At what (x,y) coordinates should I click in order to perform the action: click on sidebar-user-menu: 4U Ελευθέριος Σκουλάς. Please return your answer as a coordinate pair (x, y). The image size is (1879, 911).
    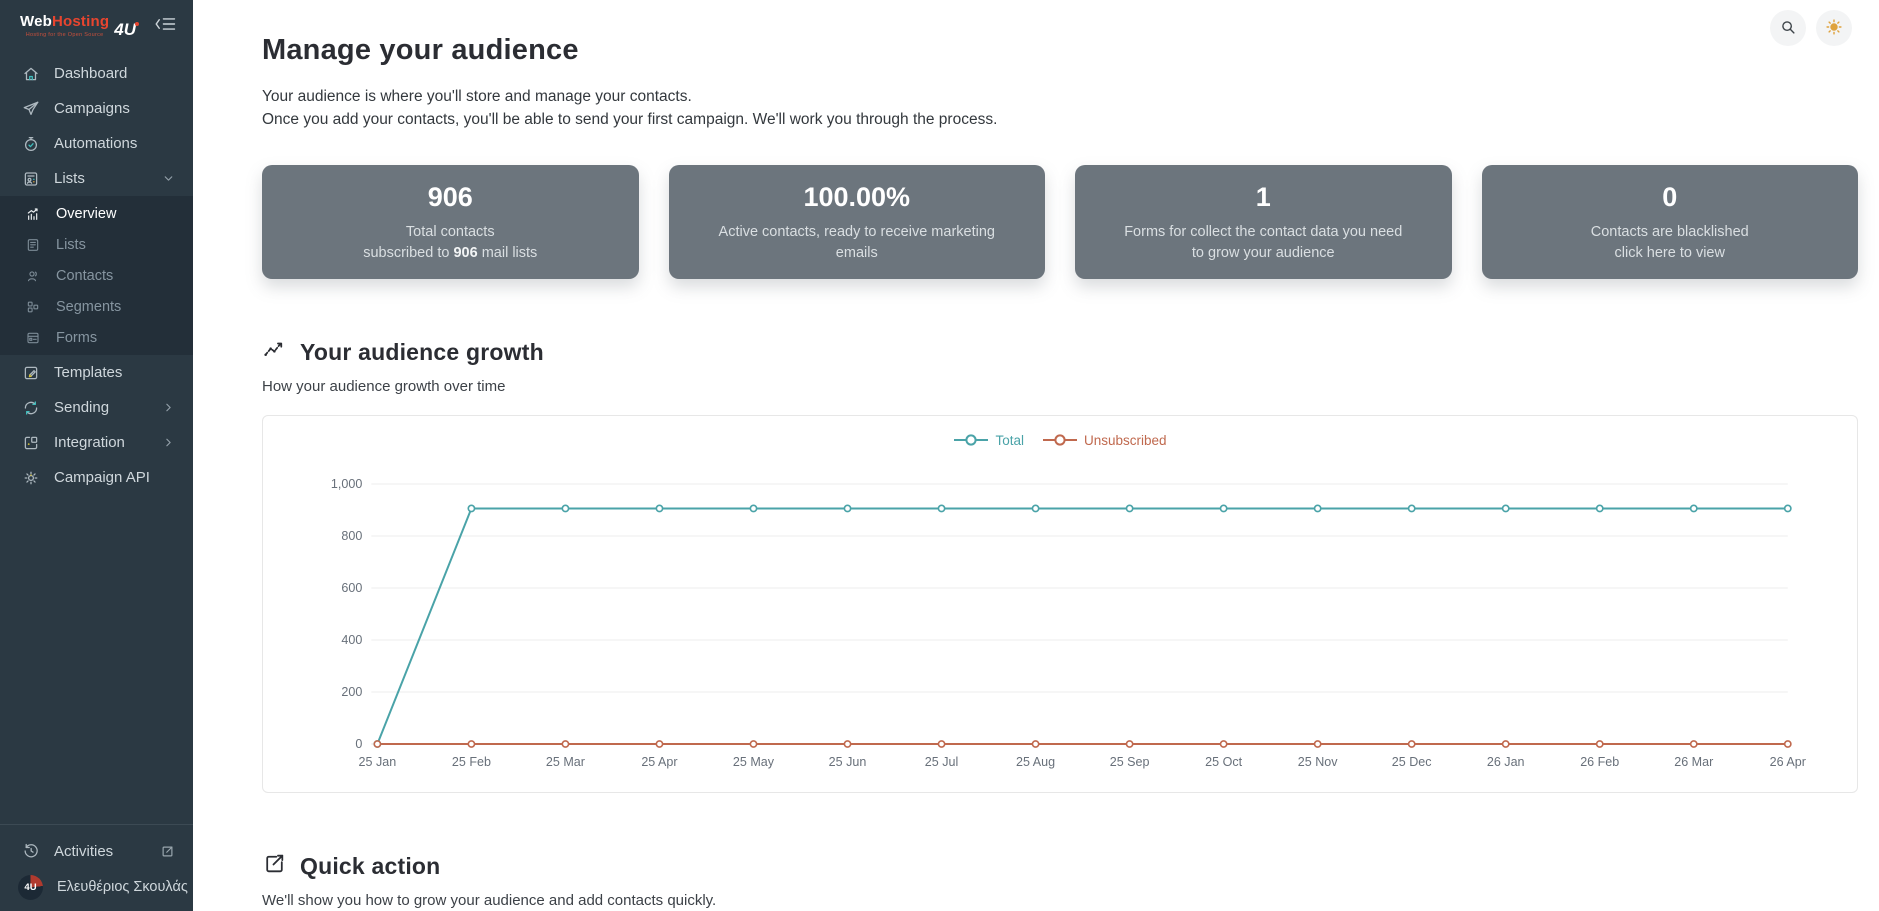
    Looking at the image, I should click on (105, 887).